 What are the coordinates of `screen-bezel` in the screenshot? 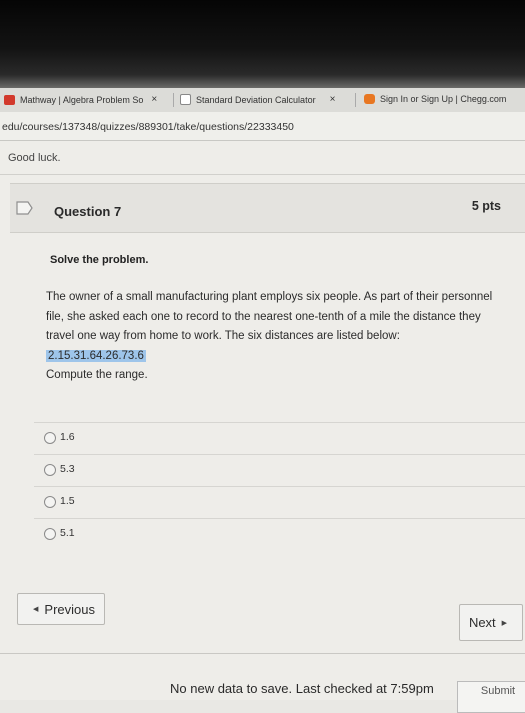 It's located at (262, 44).